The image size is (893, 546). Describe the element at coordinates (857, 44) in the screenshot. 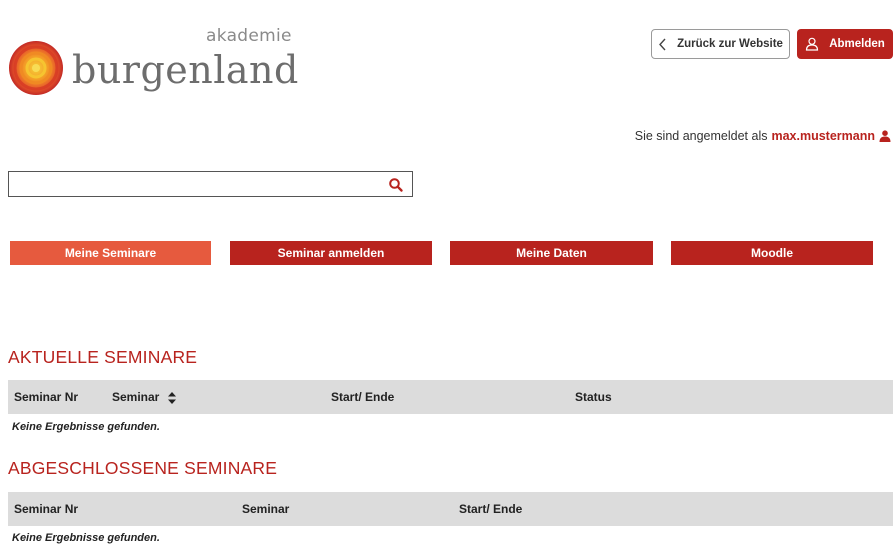

I see `logout-label: Abmelden` at that location.